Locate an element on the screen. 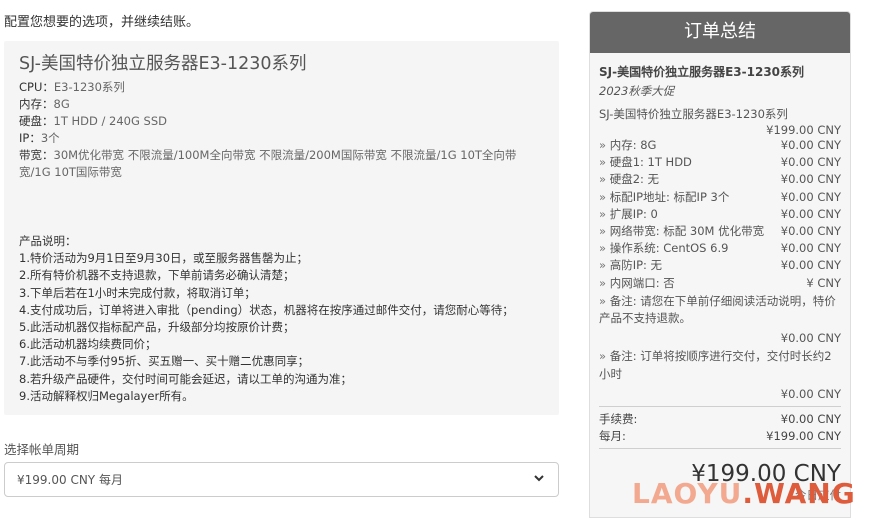 Image resolution: width=879 pixels, height=518 pixels. spec-memory: 内存：8G is located at coordinates (44, 104).